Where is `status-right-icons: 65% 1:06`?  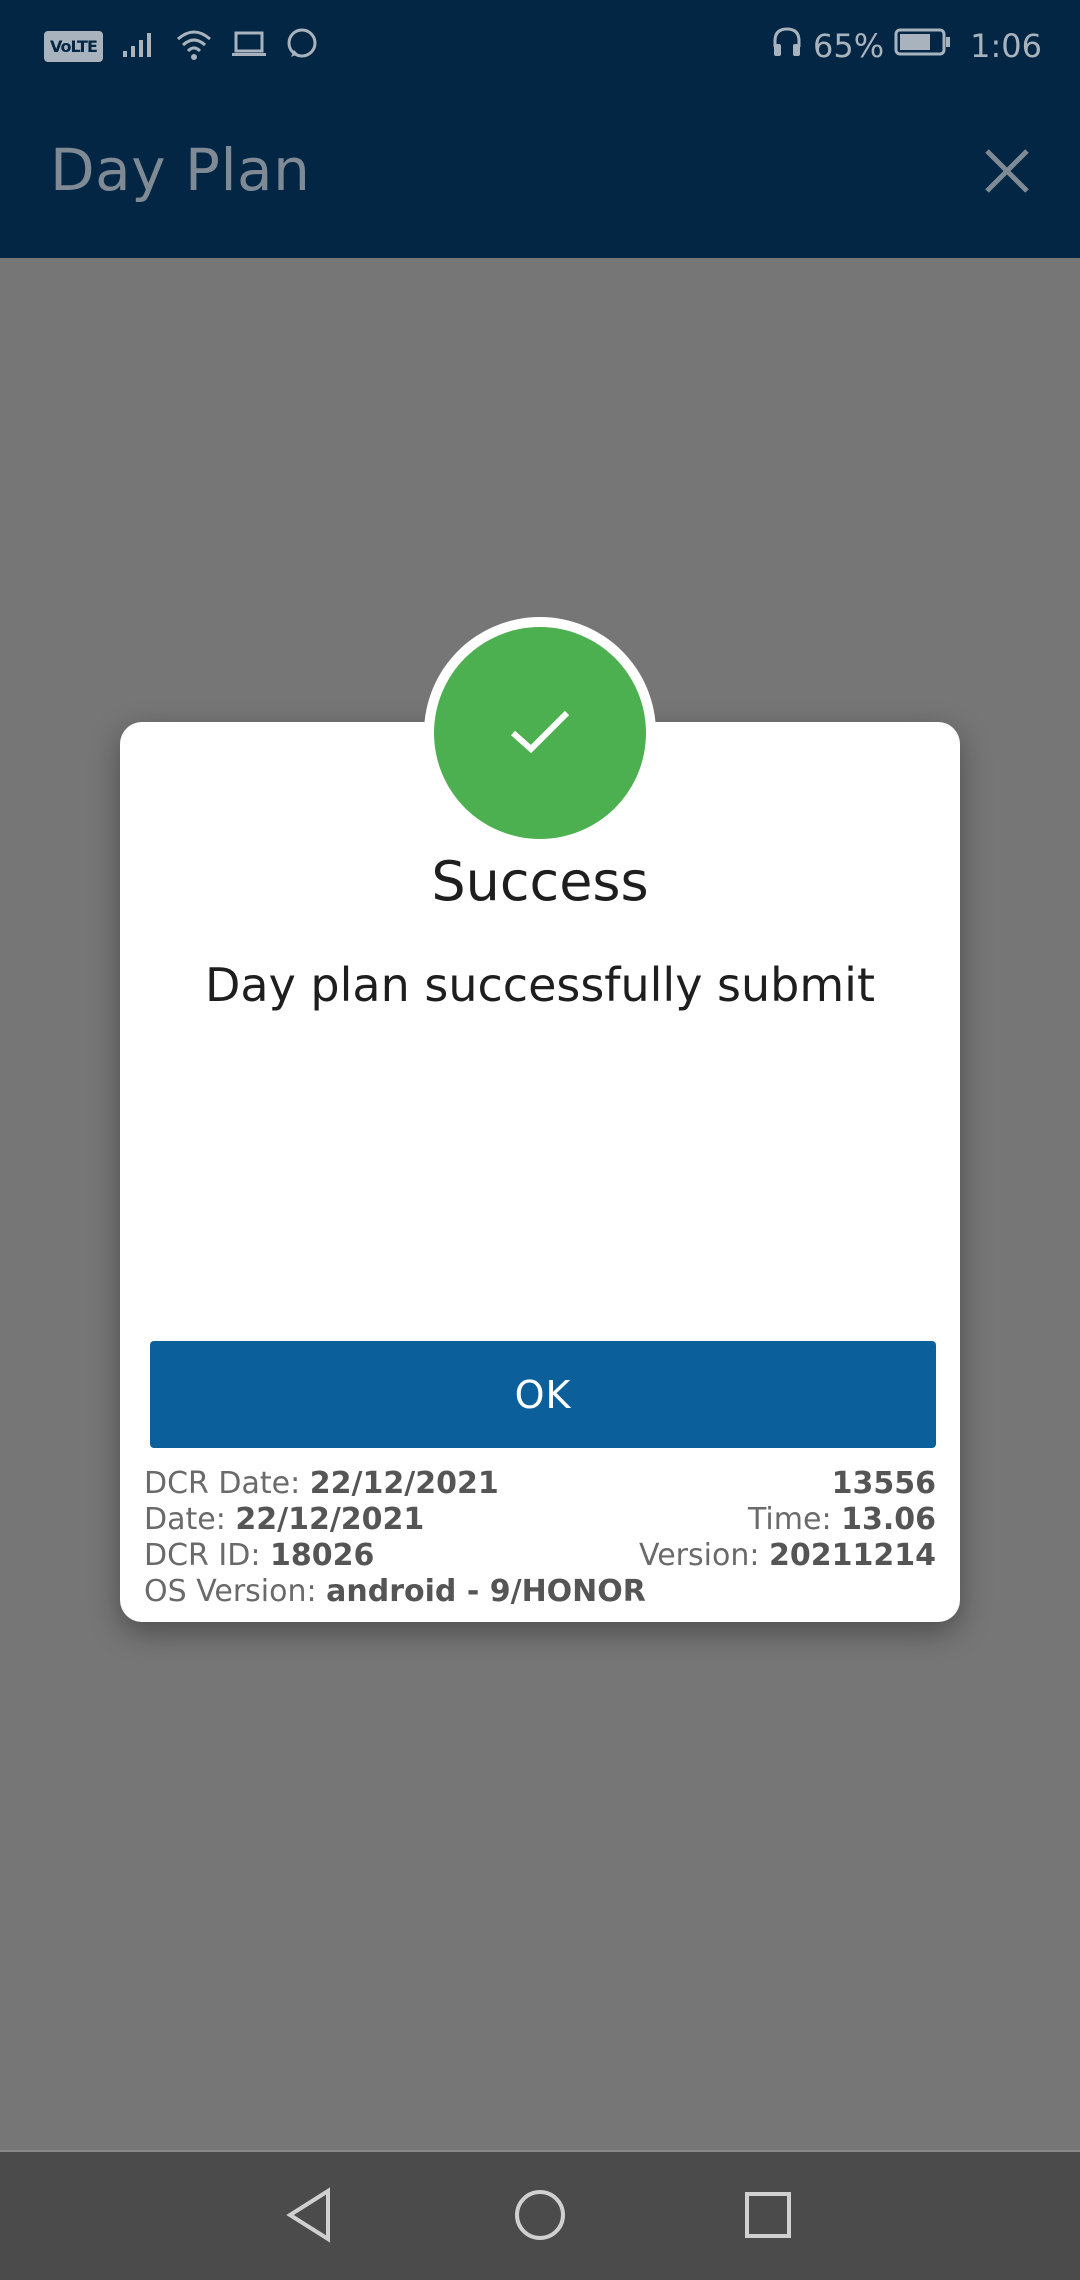
status-right-icons: 65% 1:06 is located at coordinates (906, 46).